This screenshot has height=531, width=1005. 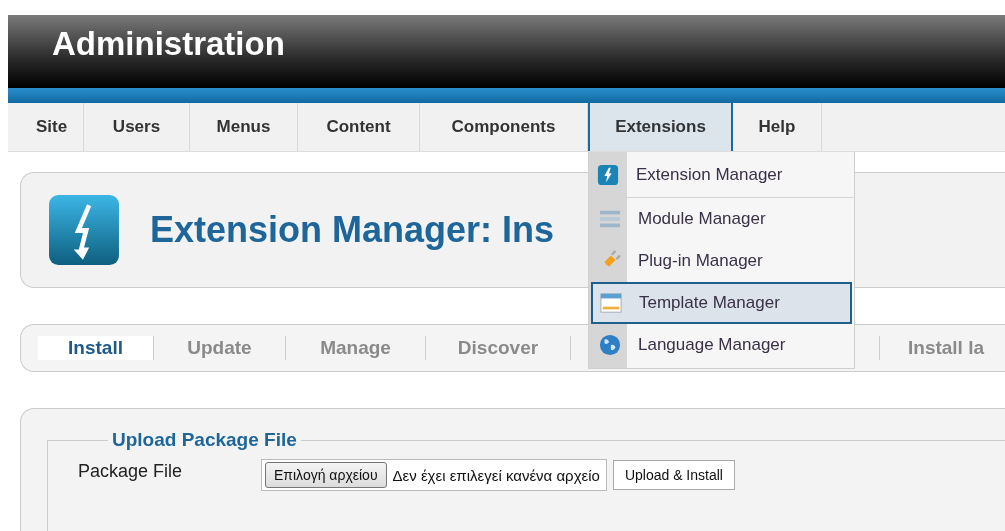 What do you see at coordinates (721, 175) in the screenshot?
I see `dropdown-item: Extension Manager` at bounding box center [721, 175].